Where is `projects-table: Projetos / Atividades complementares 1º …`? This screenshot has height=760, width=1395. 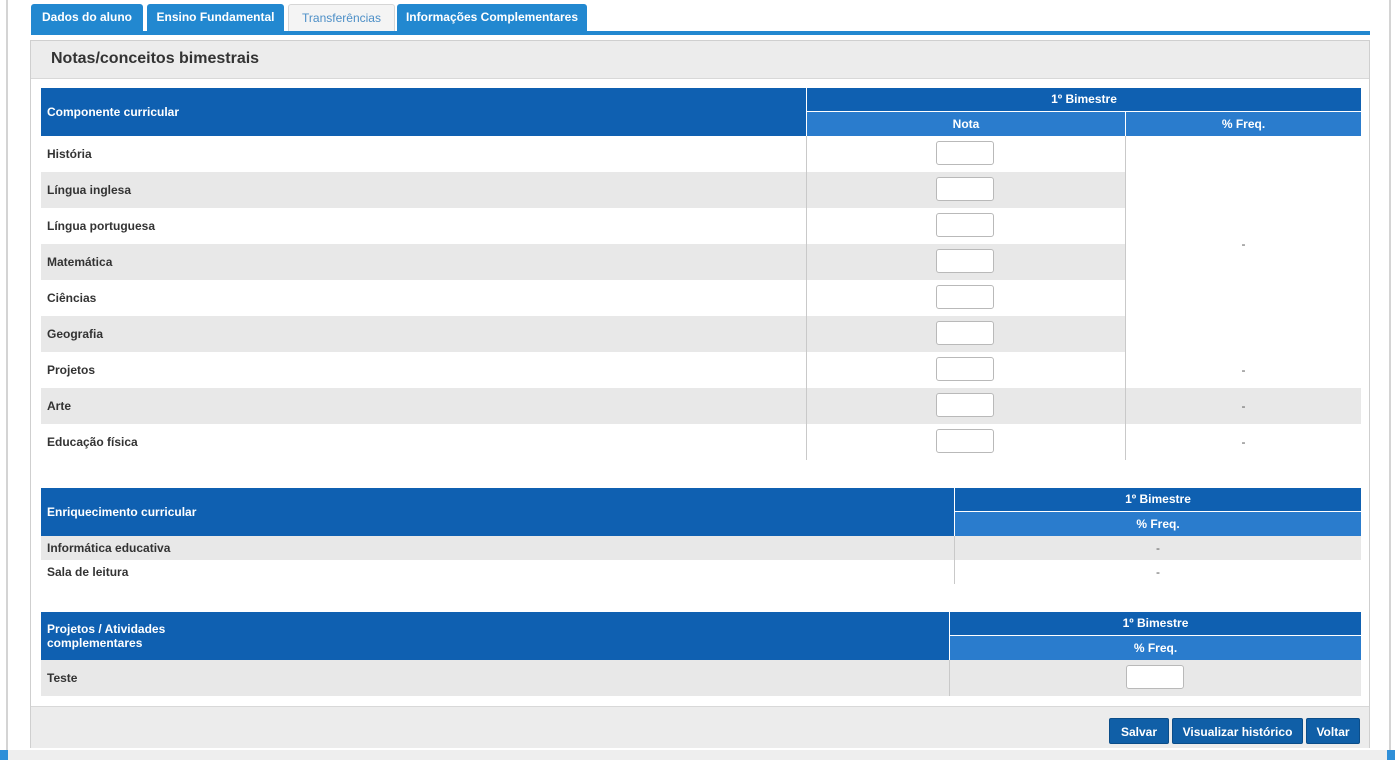 projects-table: Projetos / Atividades complementares 1º … is located at coordinates (701, 654).